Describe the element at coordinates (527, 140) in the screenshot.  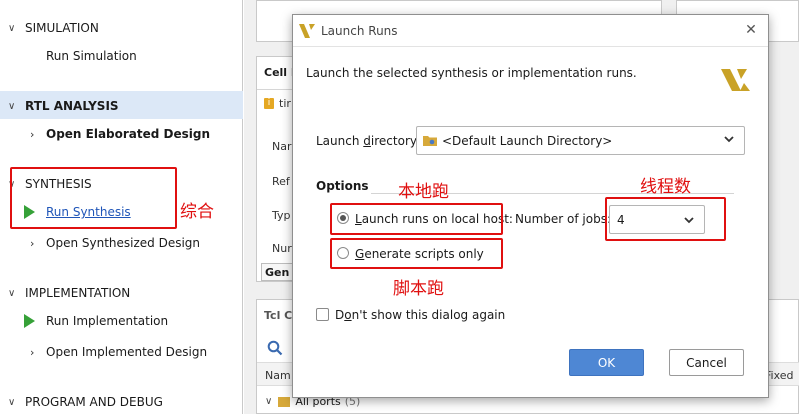
I see `launch-directory-value: <Default Launch Directory>` at that location.